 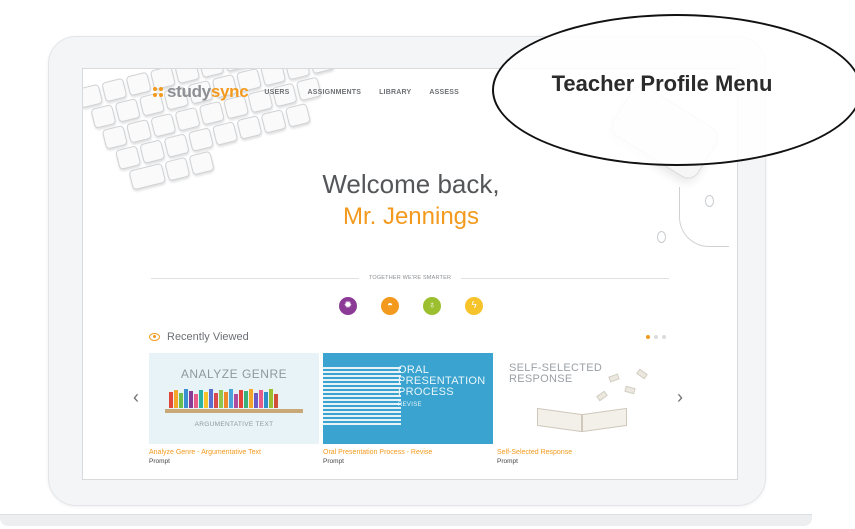 What do you see at coordinates (406, 520) in the screenshot?
I see `laptop-base` at bounding box center [406, 520].